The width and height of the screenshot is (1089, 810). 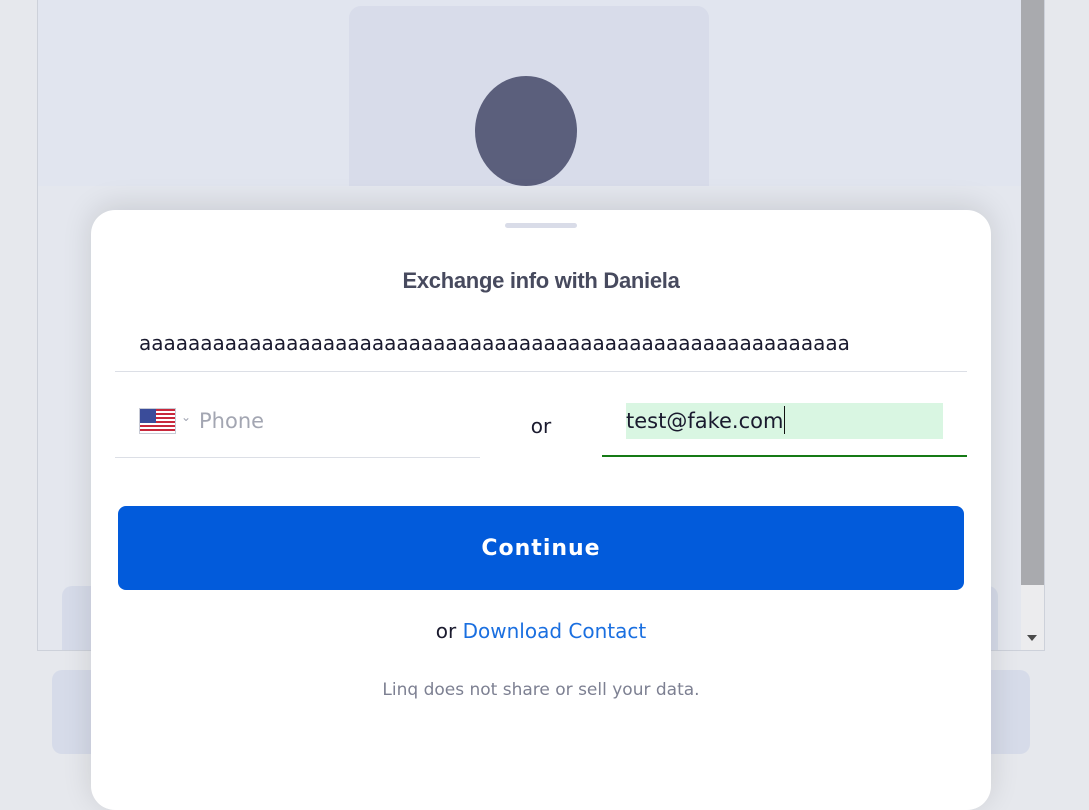 I want to click on download-contact-link: Download Contact, so click(x=555, y=631).